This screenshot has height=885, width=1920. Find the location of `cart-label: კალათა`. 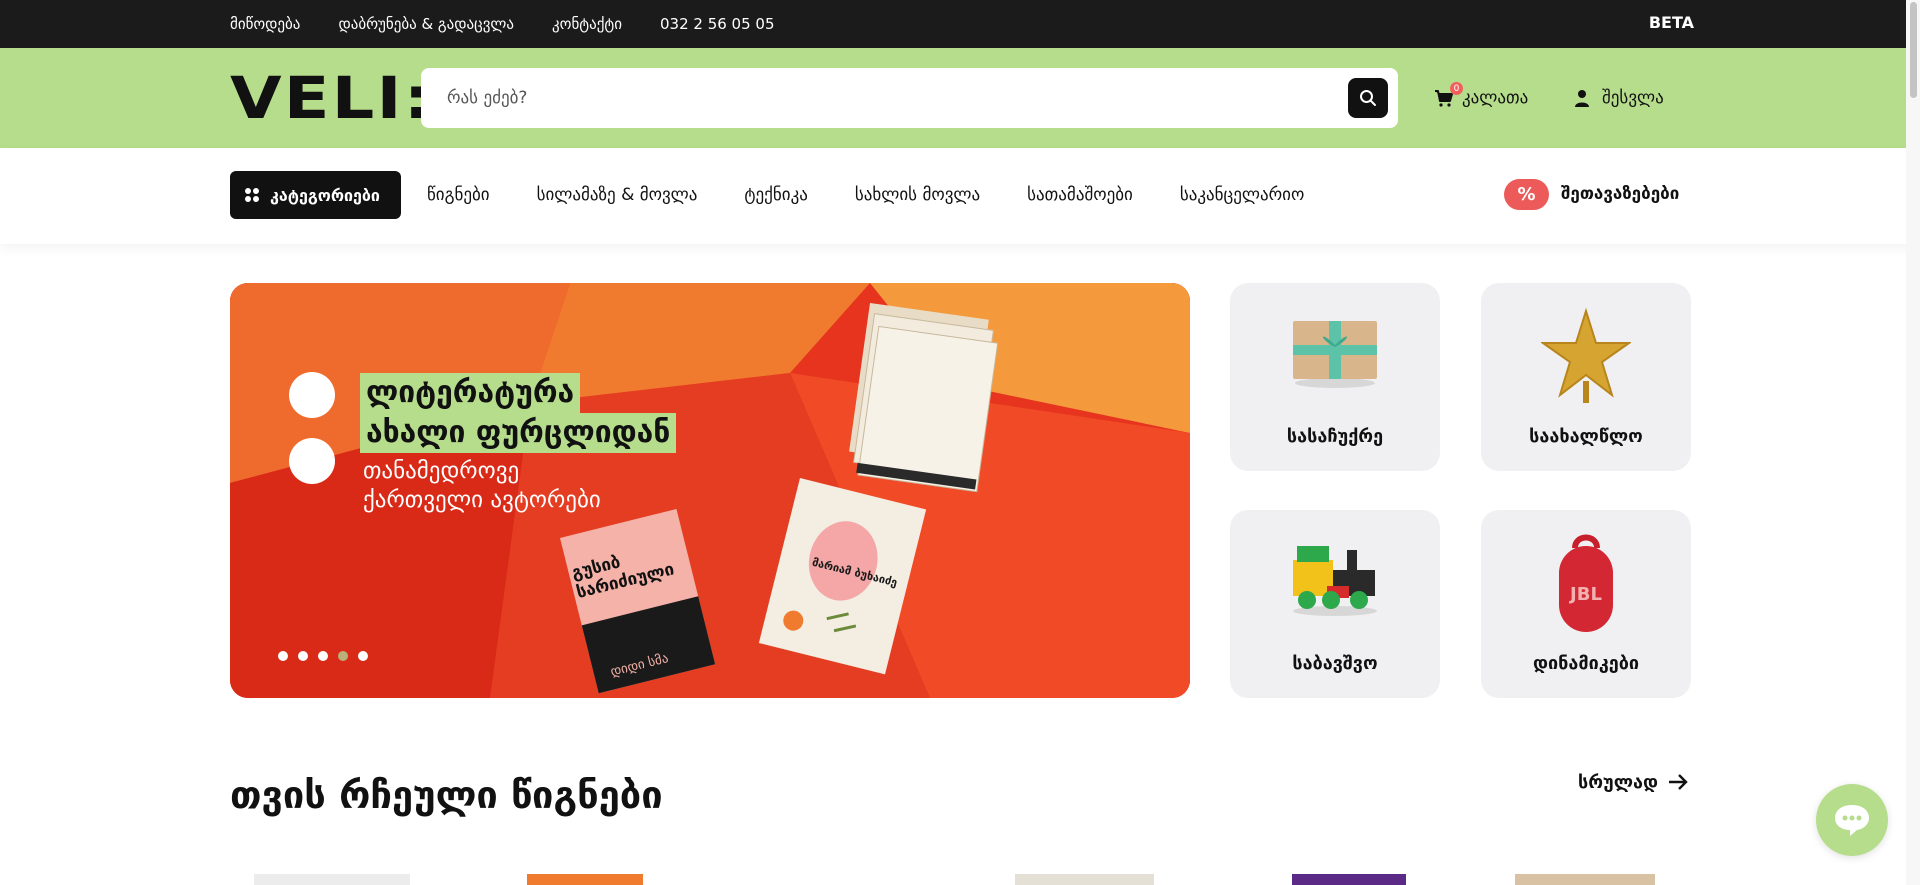

cart-label: კალათა is located at coordinates (1495, 98).